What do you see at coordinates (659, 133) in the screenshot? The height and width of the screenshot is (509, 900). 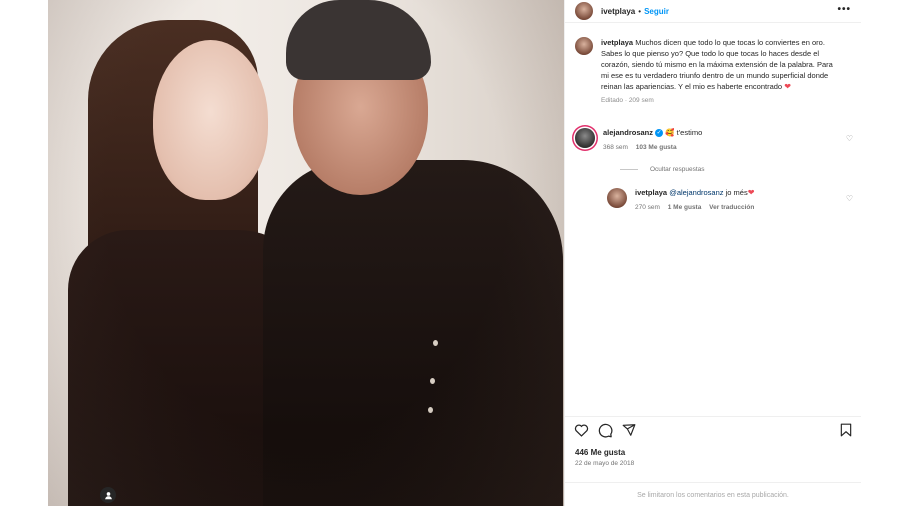 I see `verified-badge-icon: ✓` at bounding box center [659, 133].